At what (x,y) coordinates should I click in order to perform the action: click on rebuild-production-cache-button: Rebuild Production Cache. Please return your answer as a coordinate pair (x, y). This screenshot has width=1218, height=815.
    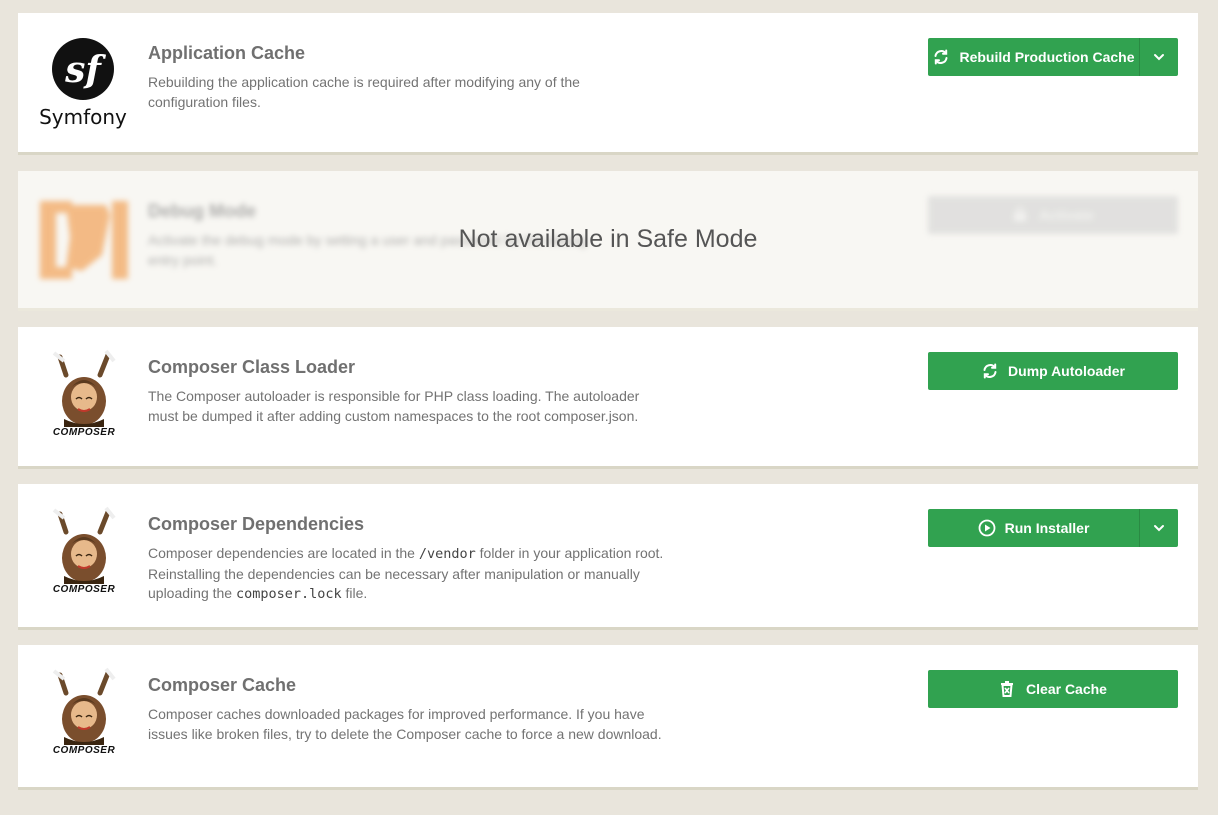
    Looking at the image, I should click on (1053, 57).